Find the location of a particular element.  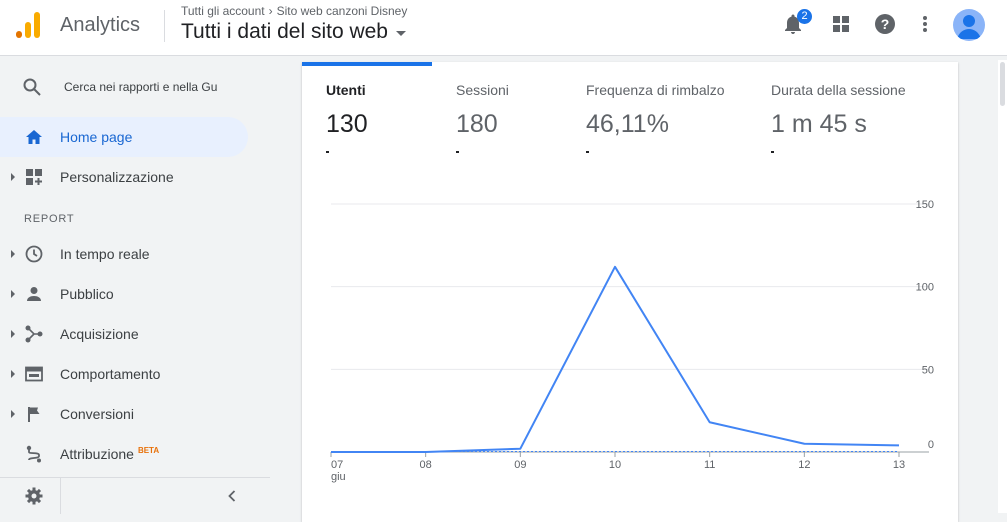

account-avatar is located at coordinates (969, 25).